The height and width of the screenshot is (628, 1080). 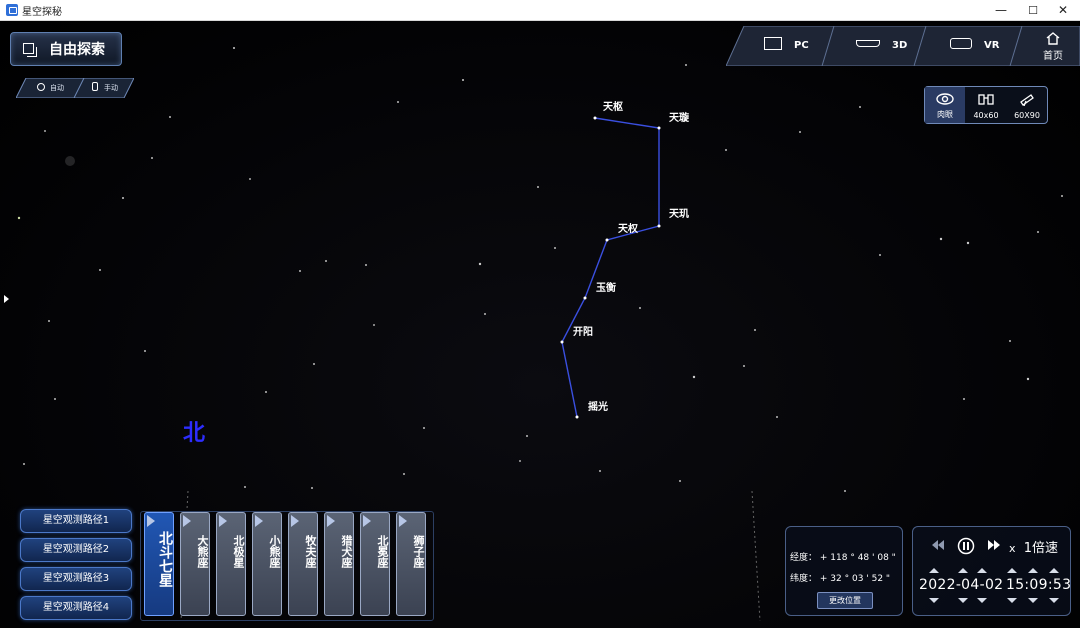 I want to click on second-down-arrow, so click(x=1054, y=600).